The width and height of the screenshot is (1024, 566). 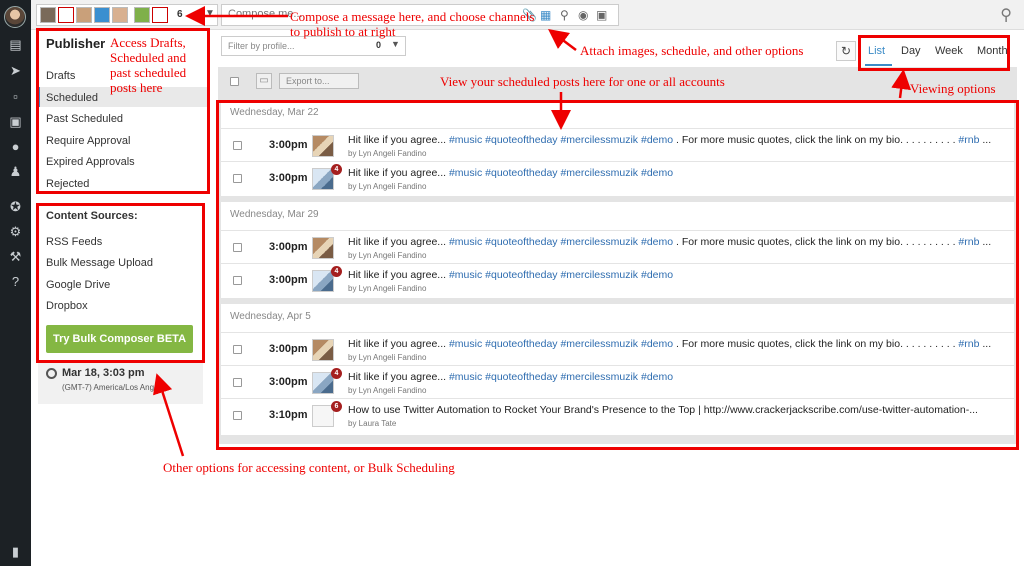 What do you see at coordinates (545, 15) in the screenshot?
I see `calendar-icon: ▦` at bounding box center [545, 15].